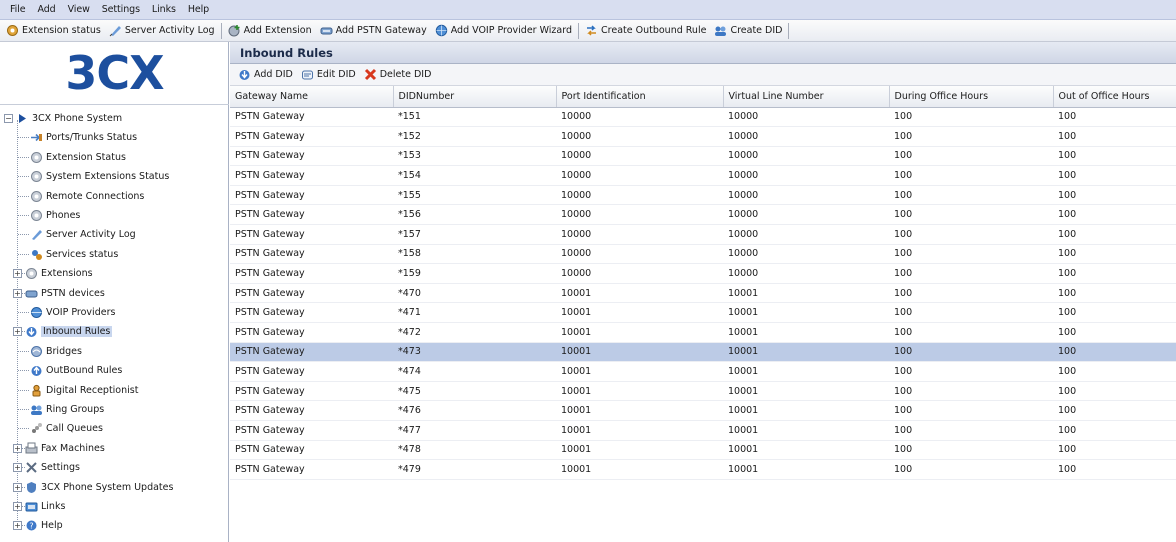  I want to click on server-activity-log-button: Server Activity Log, so click(162, 31).